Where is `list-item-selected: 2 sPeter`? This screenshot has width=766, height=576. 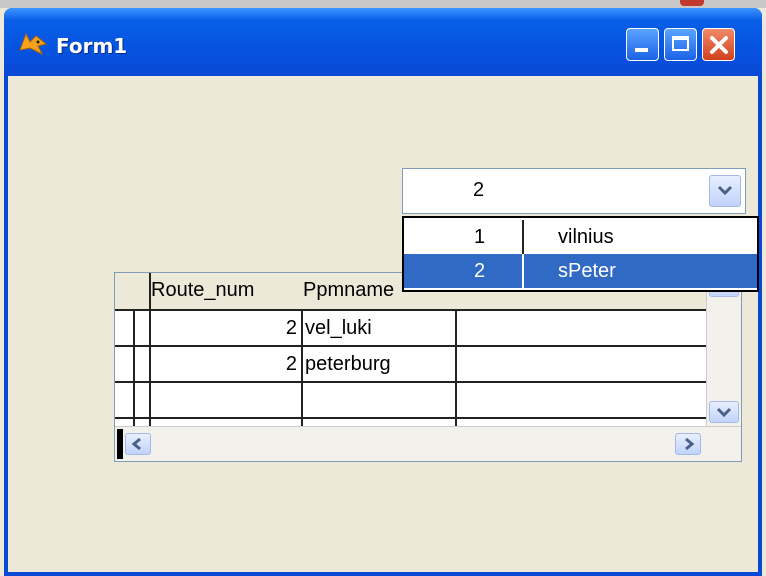 list-item-selected: 2 sPeter is located at coordinates (580, 271).